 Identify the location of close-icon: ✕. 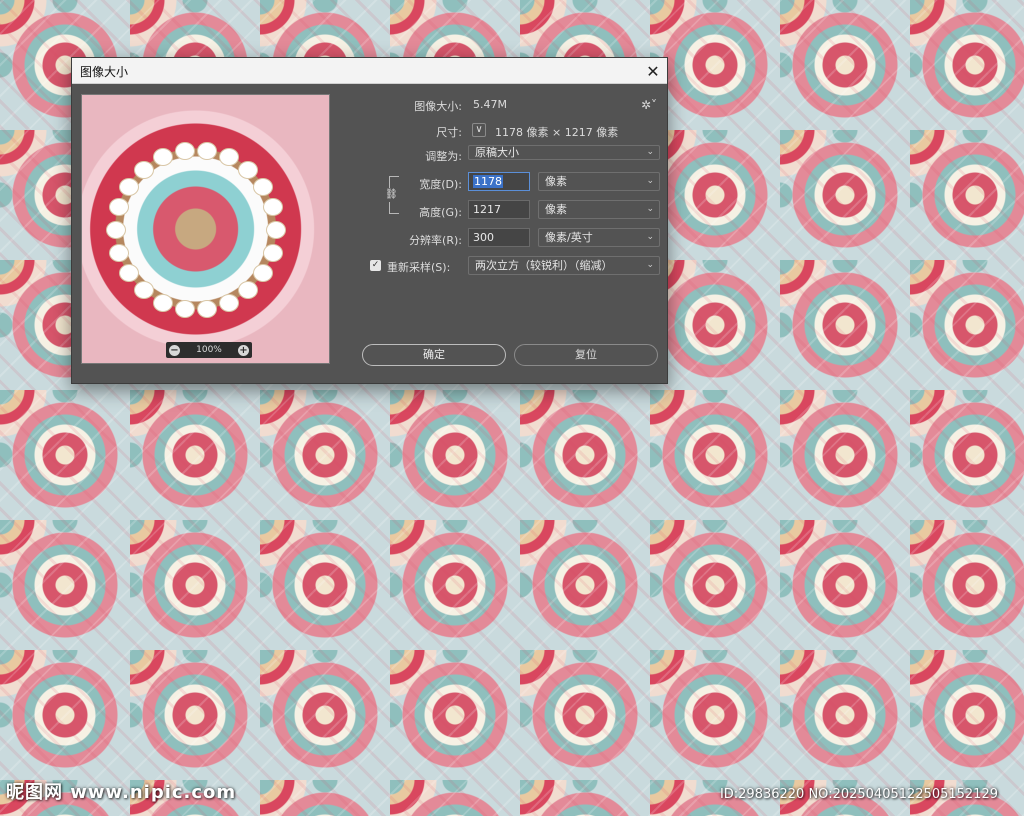
(653, 71).